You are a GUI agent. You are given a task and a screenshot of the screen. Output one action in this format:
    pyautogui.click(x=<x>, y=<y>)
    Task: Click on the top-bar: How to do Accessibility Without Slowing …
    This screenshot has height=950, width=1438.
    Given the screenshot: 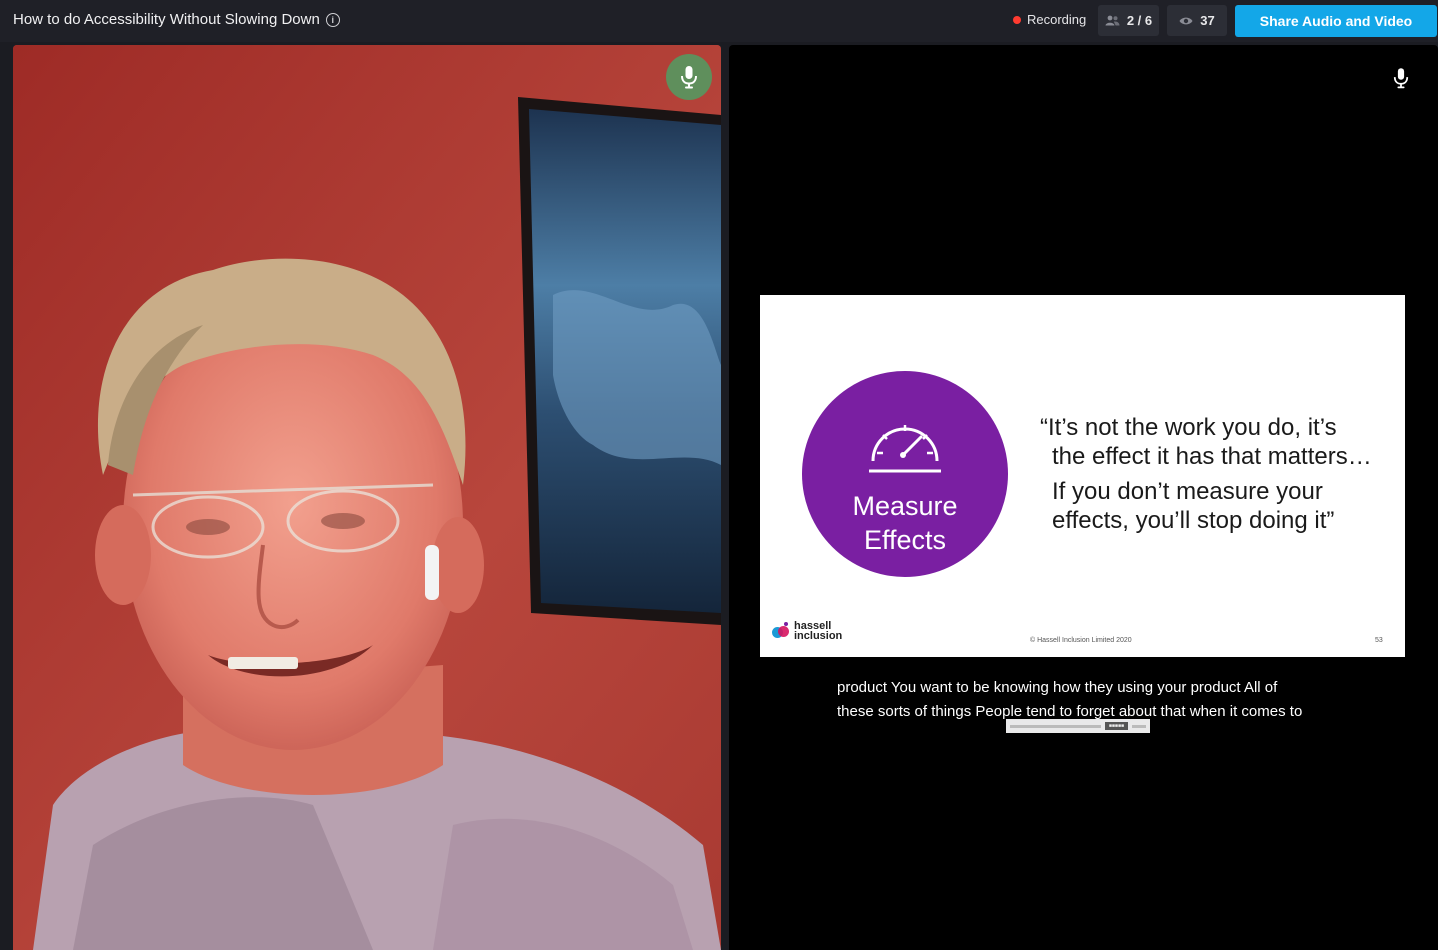 What is the action you would take?
    pyautogui.click(x=719, y=21)
    